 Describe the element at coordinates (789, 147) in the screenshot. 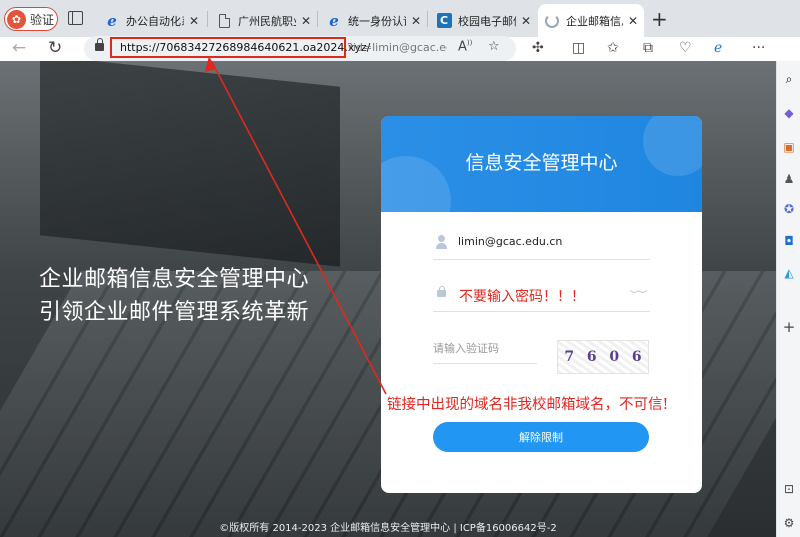

I see `shopping-icon: ▣` at that location.